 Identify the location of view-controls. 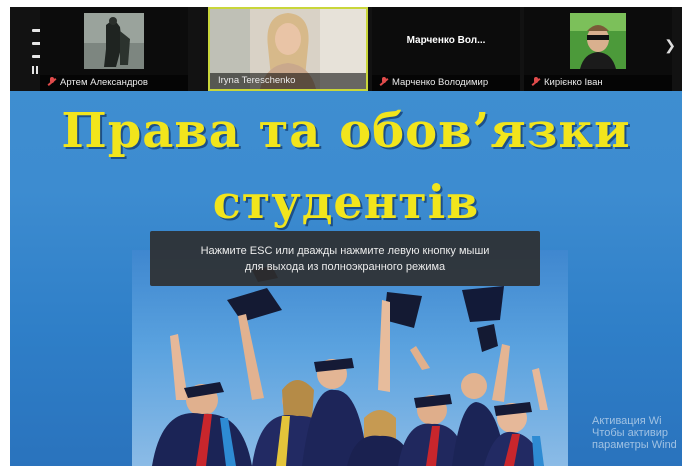
(26, 55).